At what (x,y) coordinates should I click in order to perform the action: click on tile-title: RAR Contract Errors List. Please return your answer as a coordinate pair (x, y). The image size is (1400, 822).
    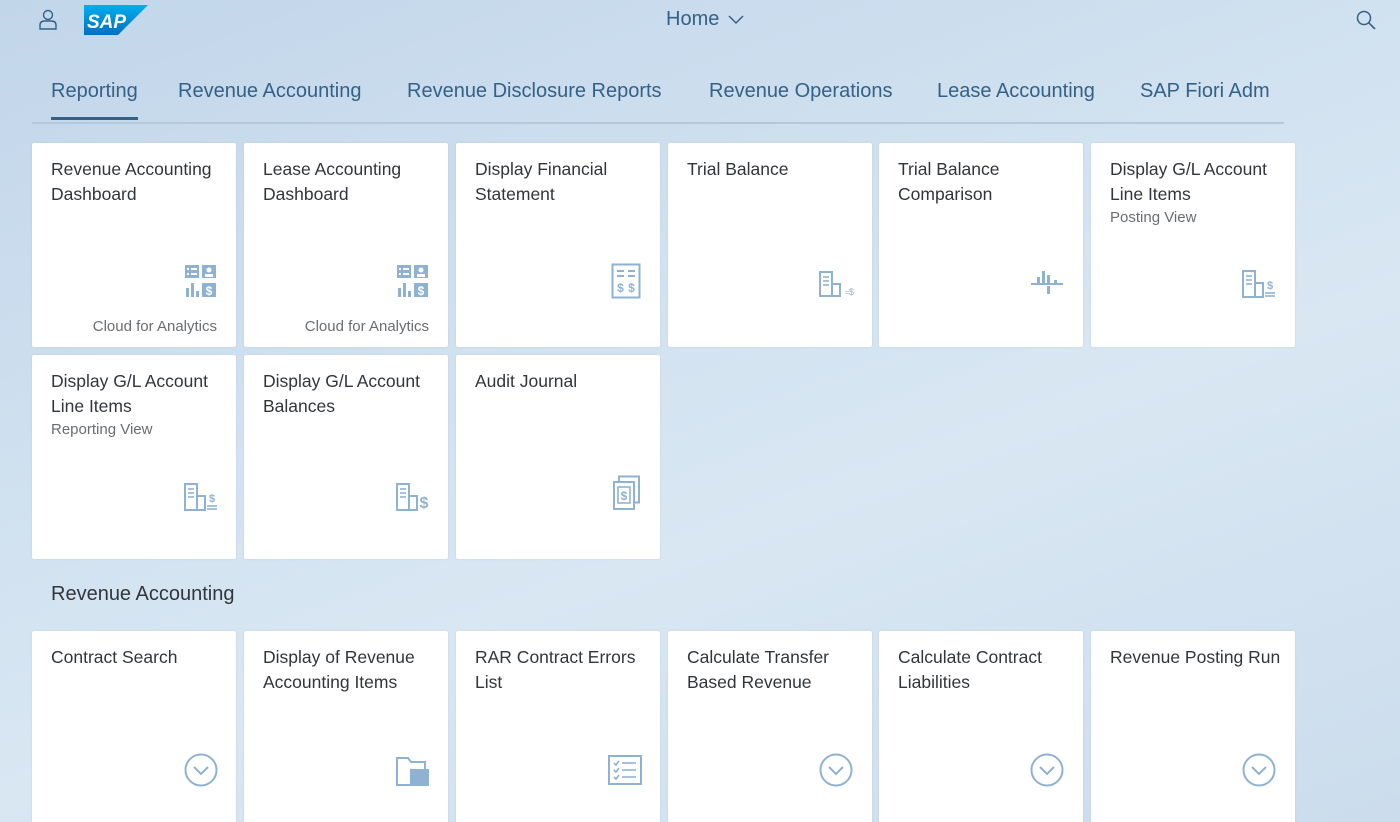
    Looking at the image, I should click on (555, 669).